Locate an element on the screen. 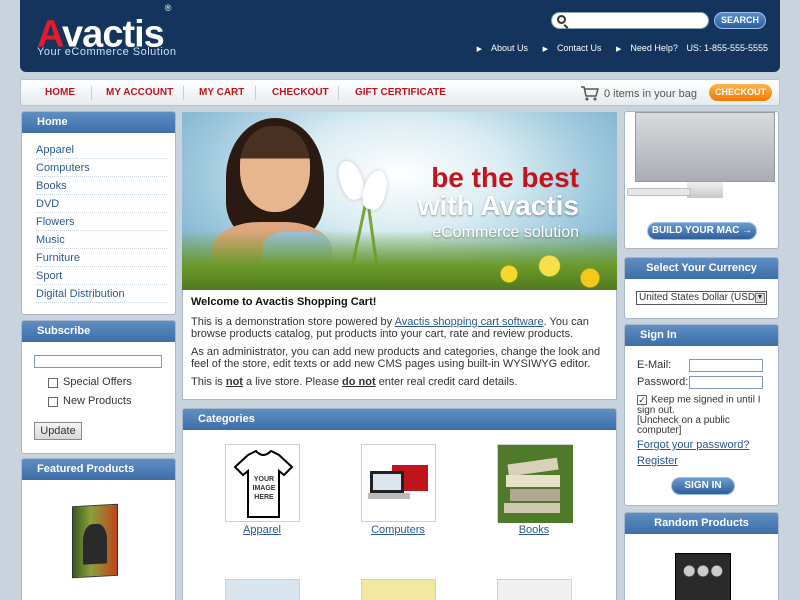 This screenshot has height=600, width=800. avactis-software-link: Avactis shopping cart software is located at coordinates (469, 322).